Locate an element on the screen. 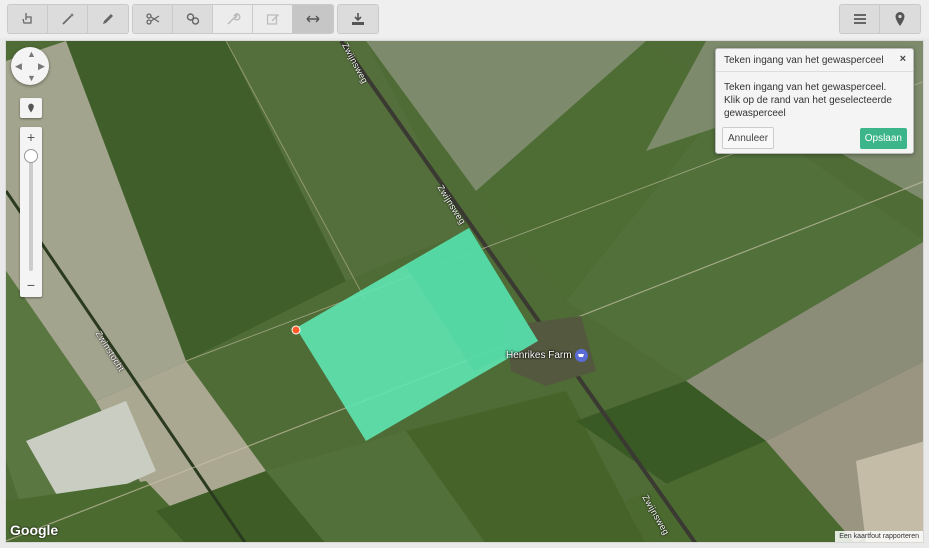 Image resolution: width=929 pixels, height=548 pixels. download-icon is located at coordinates (358, 19).